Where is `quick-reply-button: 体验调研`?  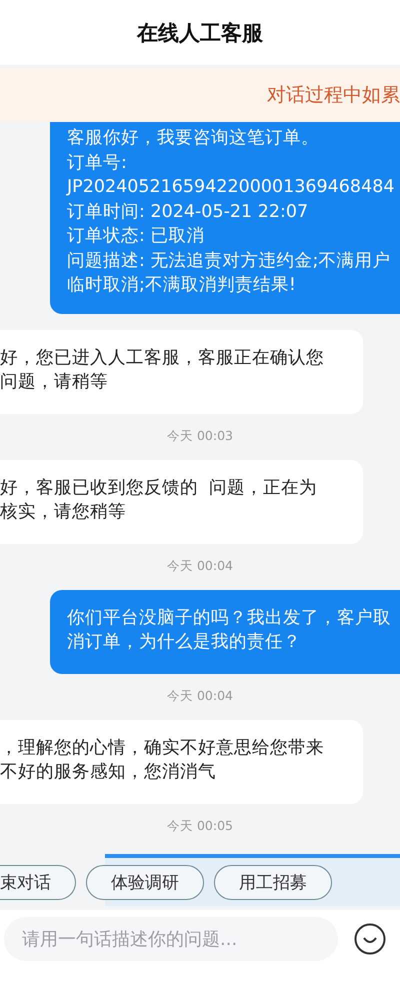 quick-reply-button: 体验调研 is located at coordinates (145, 882).